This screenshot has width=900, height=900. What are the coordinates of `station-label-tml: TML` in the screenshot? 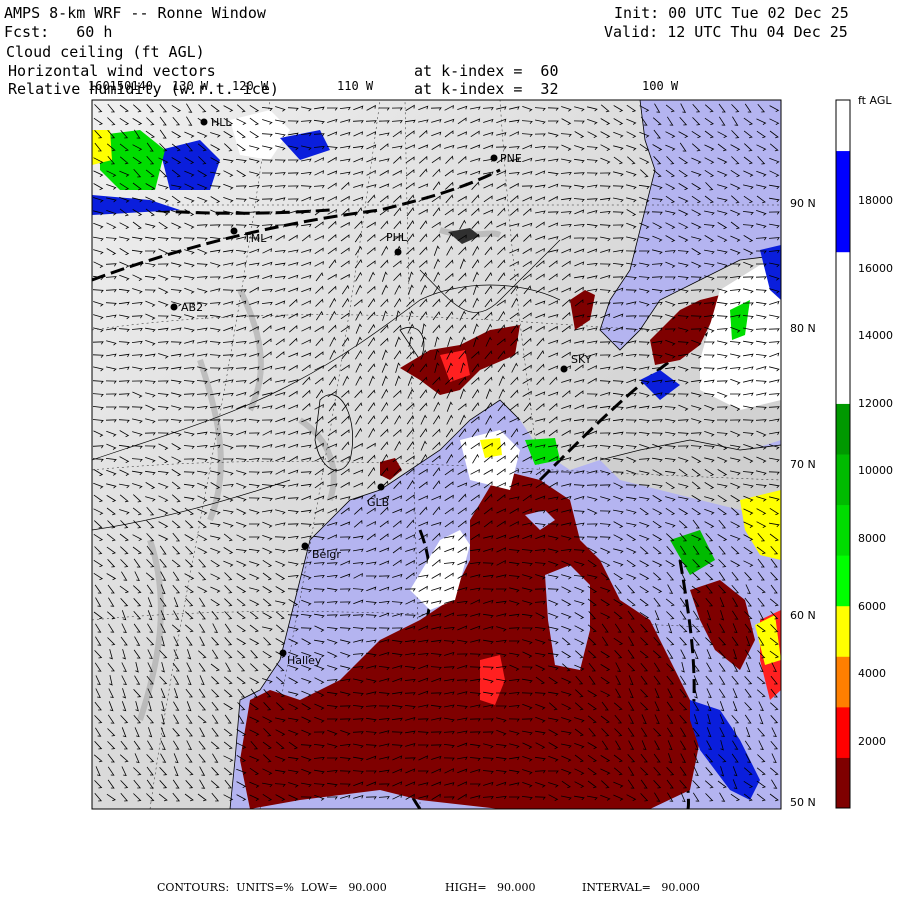 It's located at (255, 238).